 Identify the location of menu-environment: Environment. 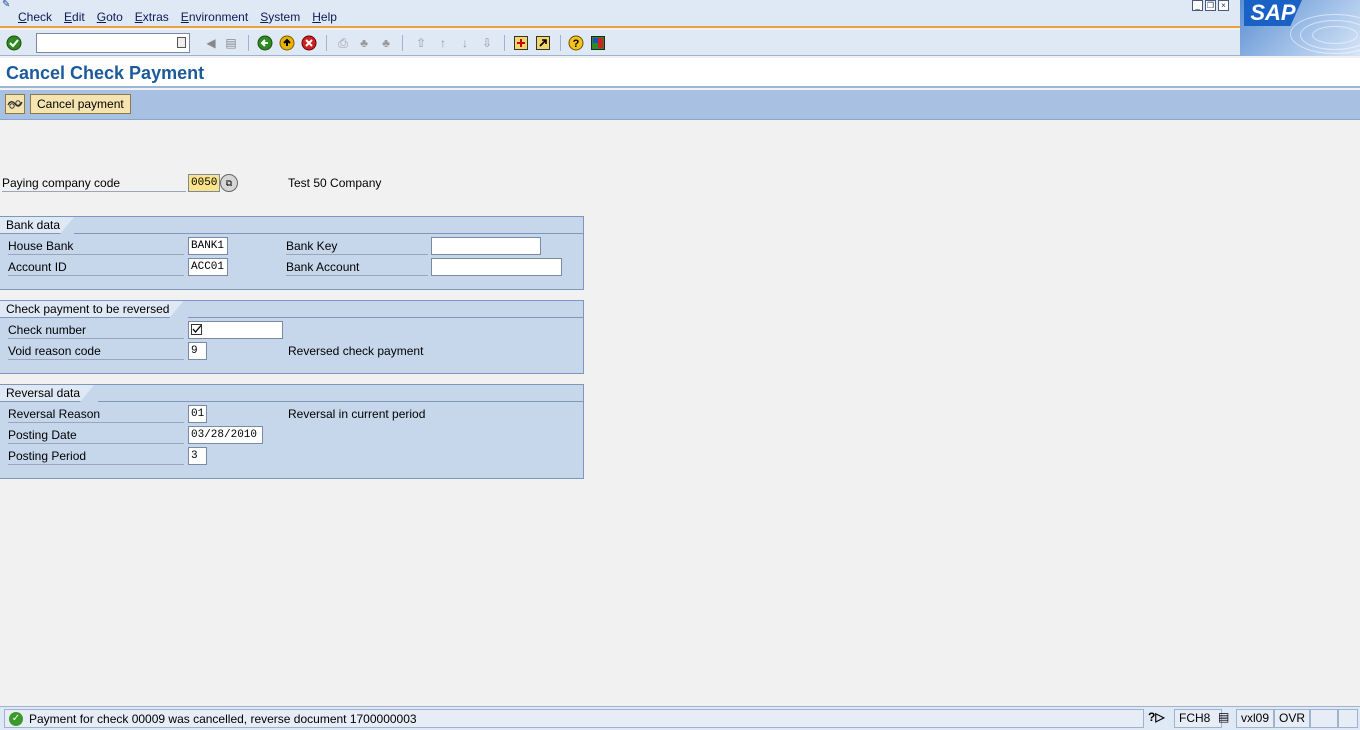
(214, 17).